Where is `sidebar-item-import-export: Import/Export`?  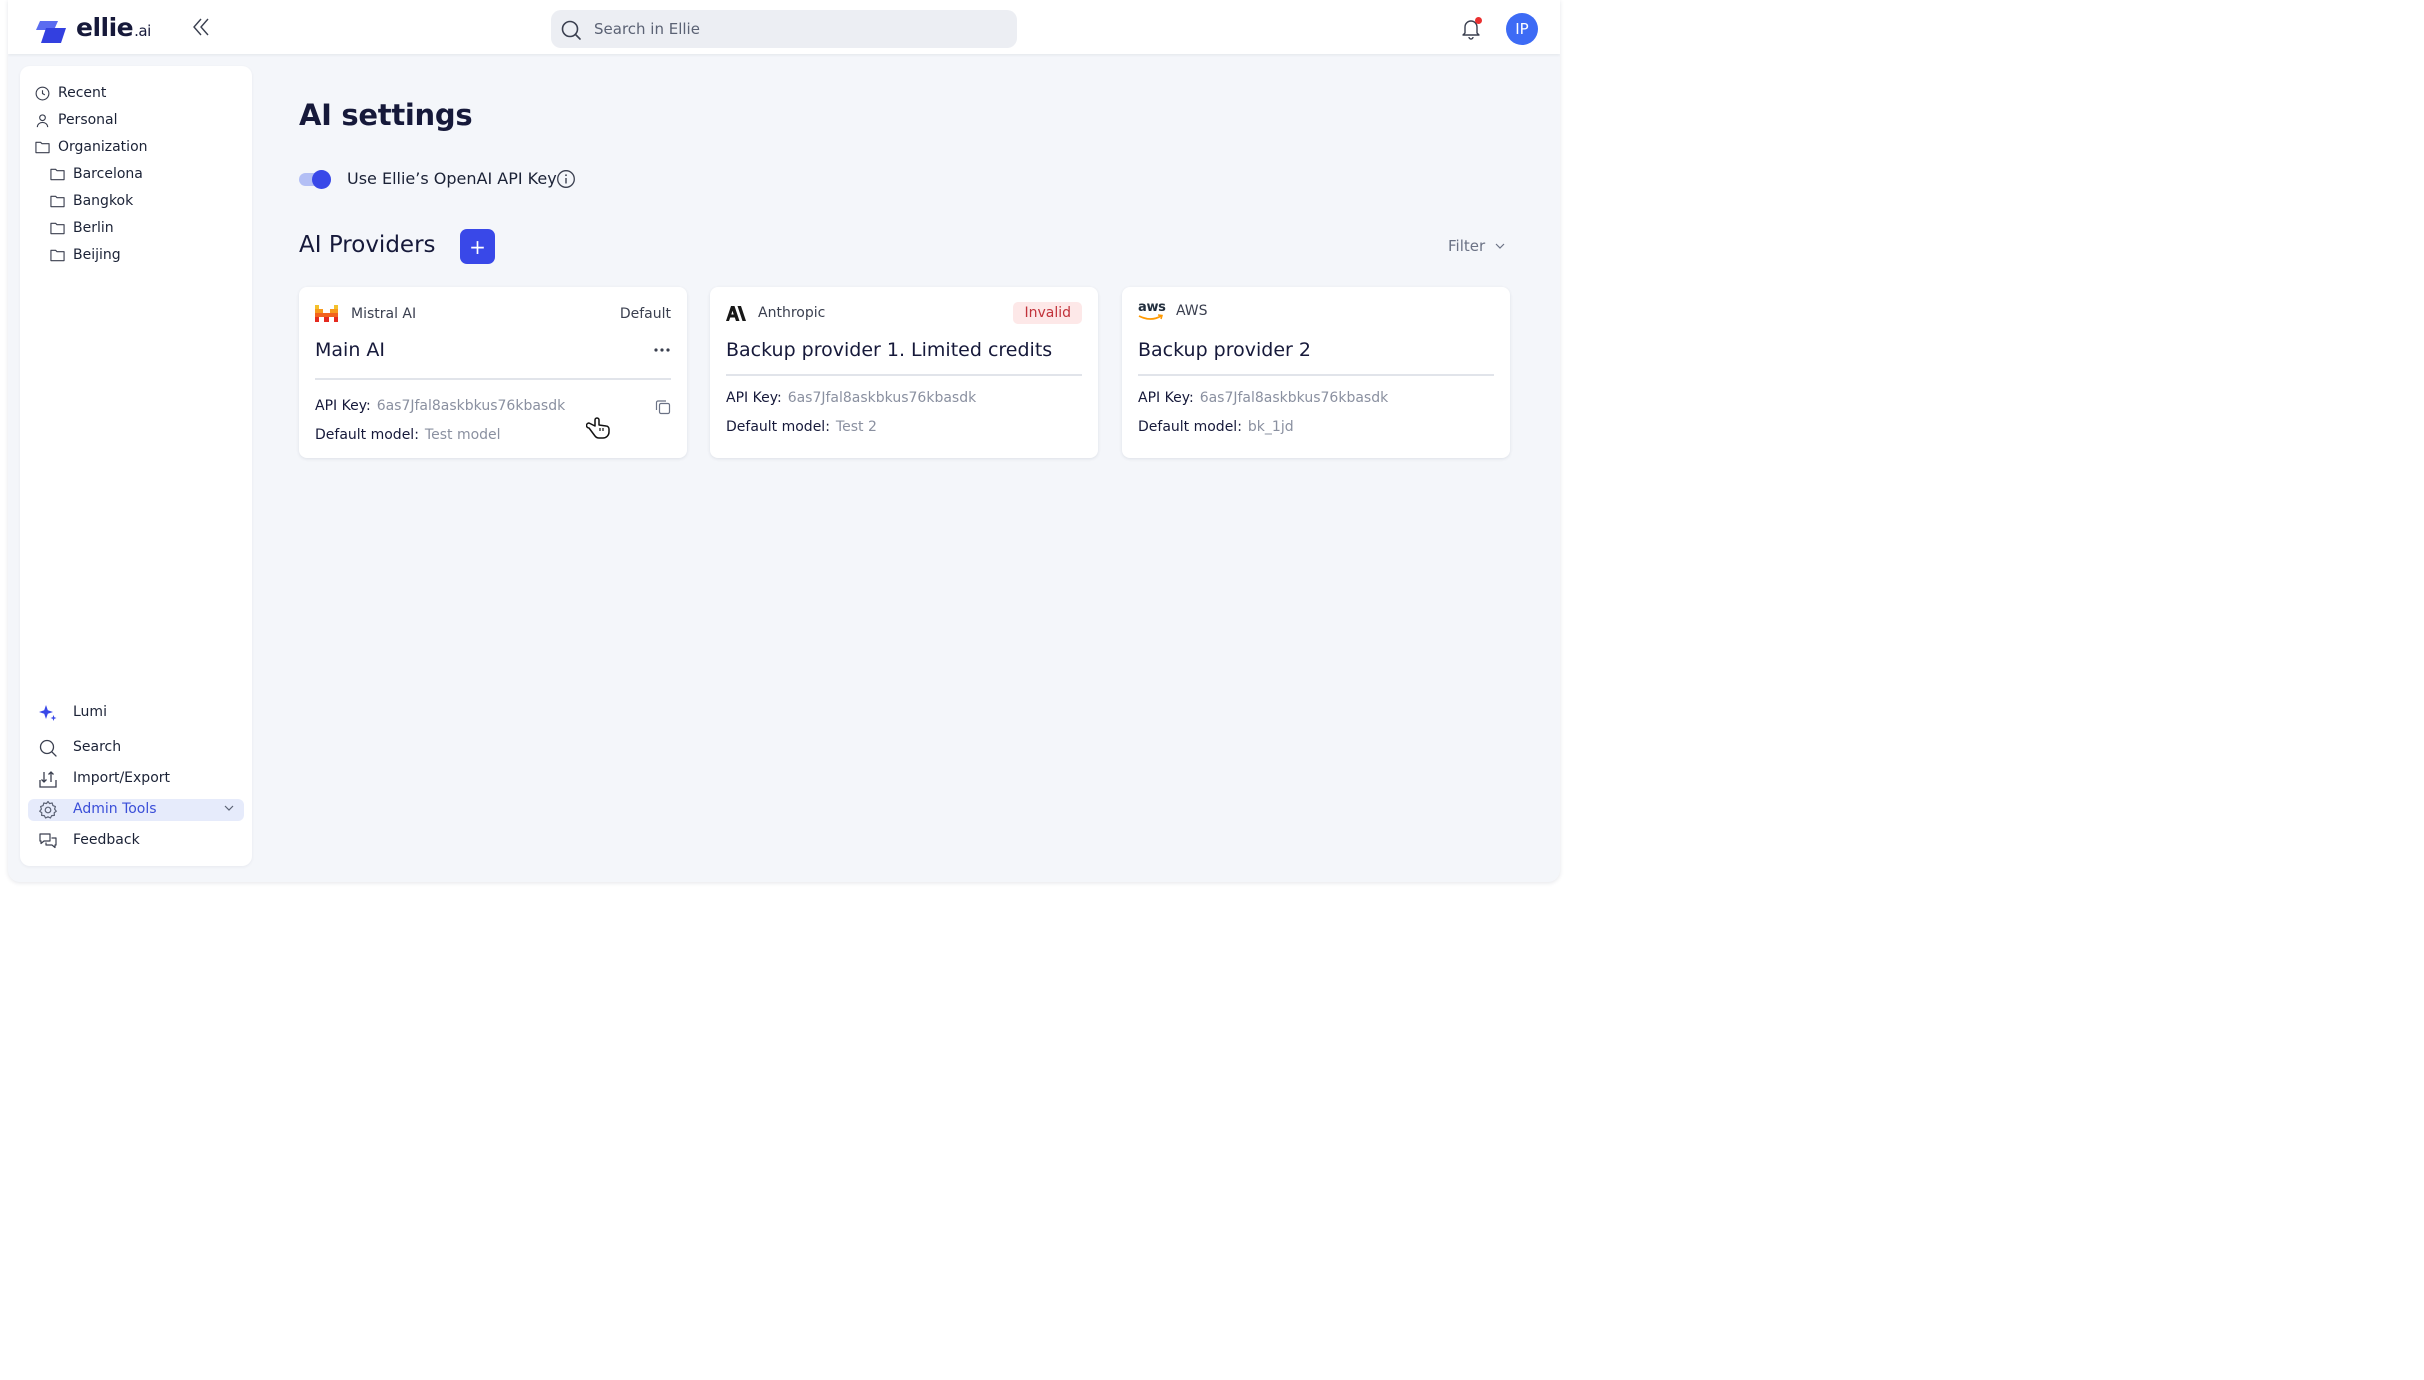
sidebar-item-import-export: Import/Export is located at coordinates (136, 779).